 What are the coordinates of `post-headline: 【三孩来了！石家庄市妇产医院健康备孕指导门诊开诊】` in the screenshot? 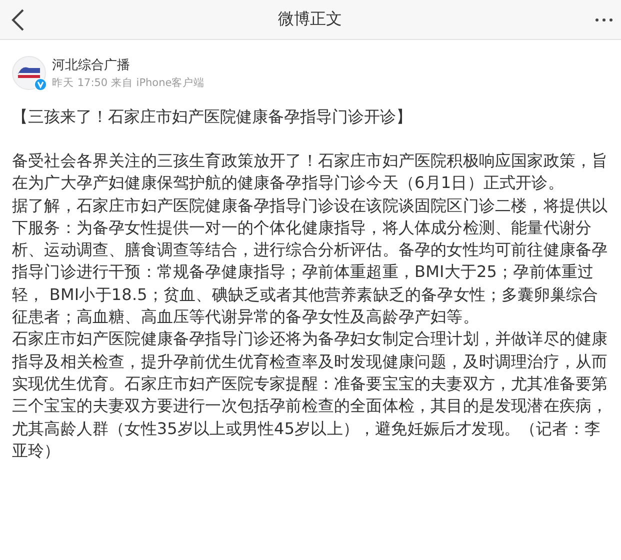 It's located at (212, 117).